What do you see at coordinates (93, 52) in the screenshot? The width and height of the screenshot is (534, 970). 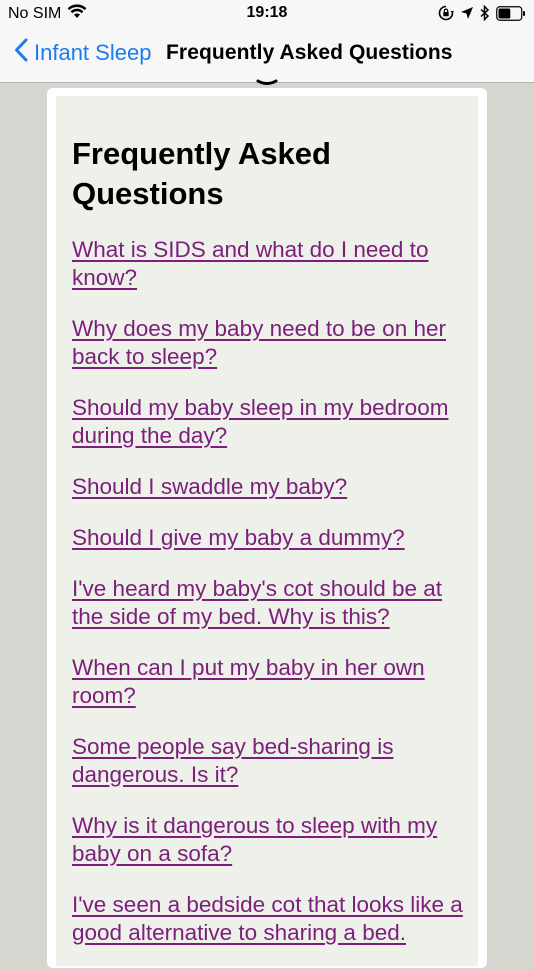 I see `back-button-label: Infant Sleep` at bounding box center [93, 52].